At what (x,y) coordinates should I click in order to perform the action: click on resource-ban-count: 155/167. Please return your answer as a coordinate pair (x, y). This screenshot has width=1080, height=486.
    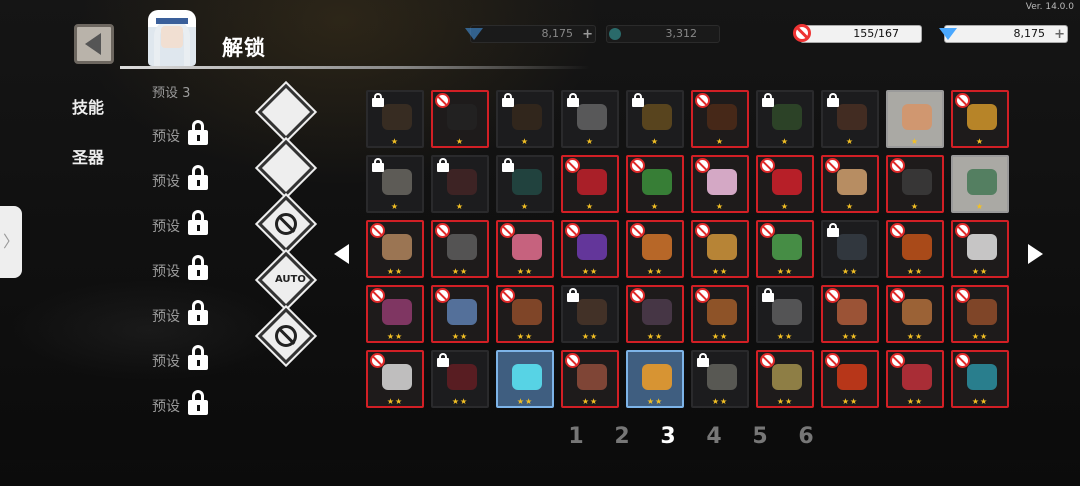
    Looking at the image, I should click on (857, 33).